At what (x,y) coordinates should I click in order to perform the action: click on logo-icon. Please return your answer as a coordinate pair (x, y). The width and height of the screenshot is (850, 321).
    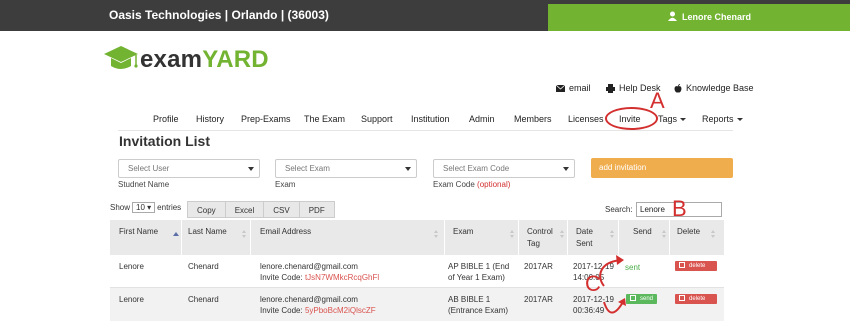
    Looking at the image, I should click on (121, 60).